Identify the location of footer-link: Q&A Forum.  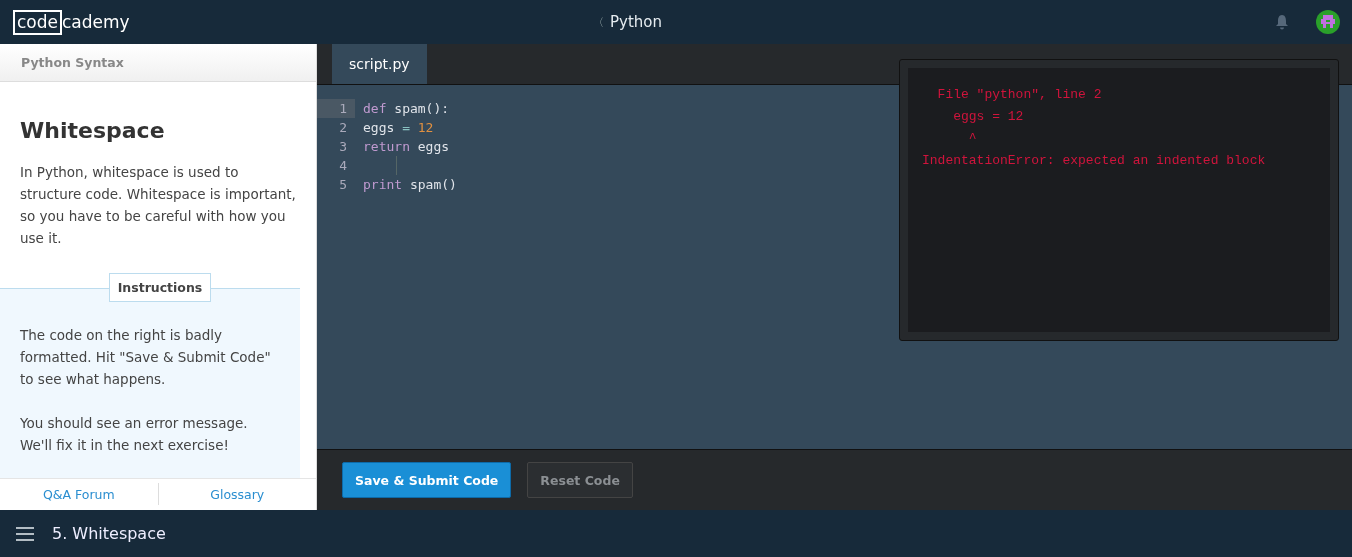
(79, 494).